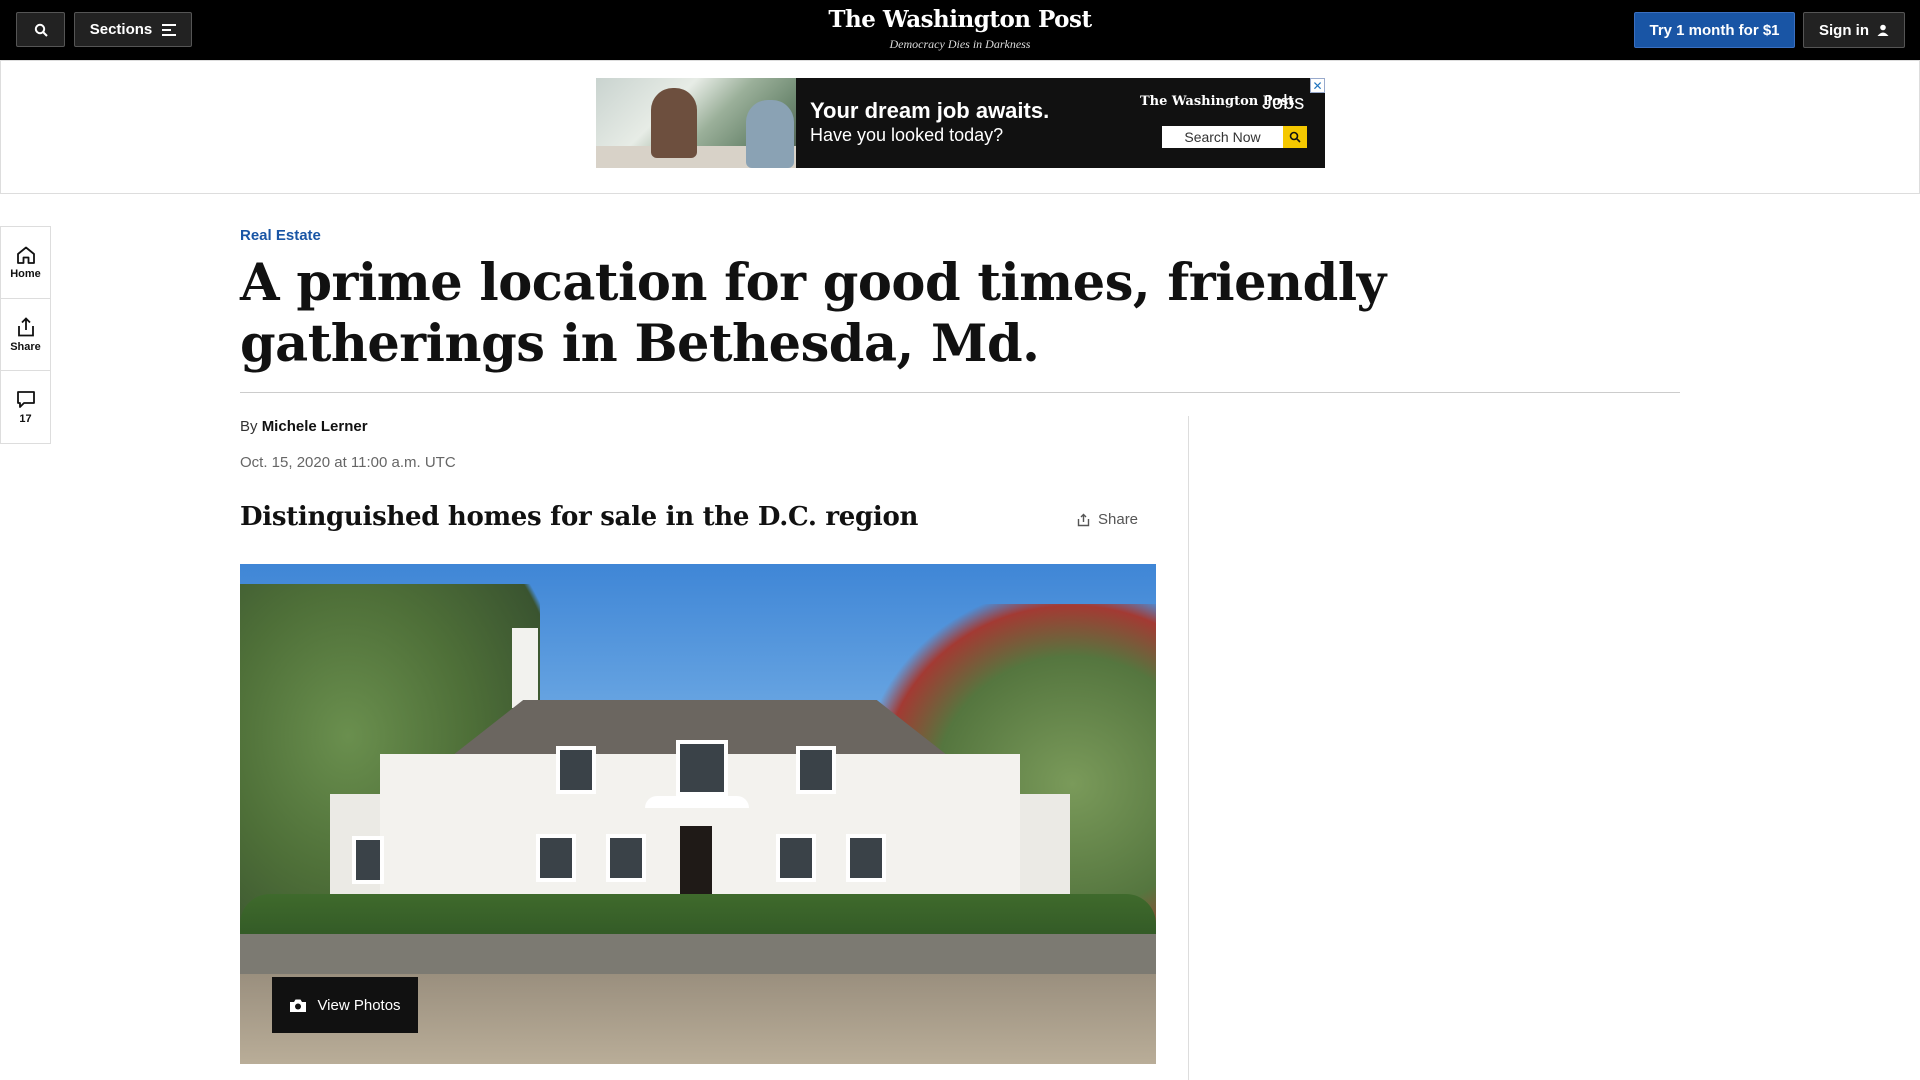 The height and width of the screenshot is (1080, 1920). I want to click on gallery-share-button: Share, so click(1107, 519).